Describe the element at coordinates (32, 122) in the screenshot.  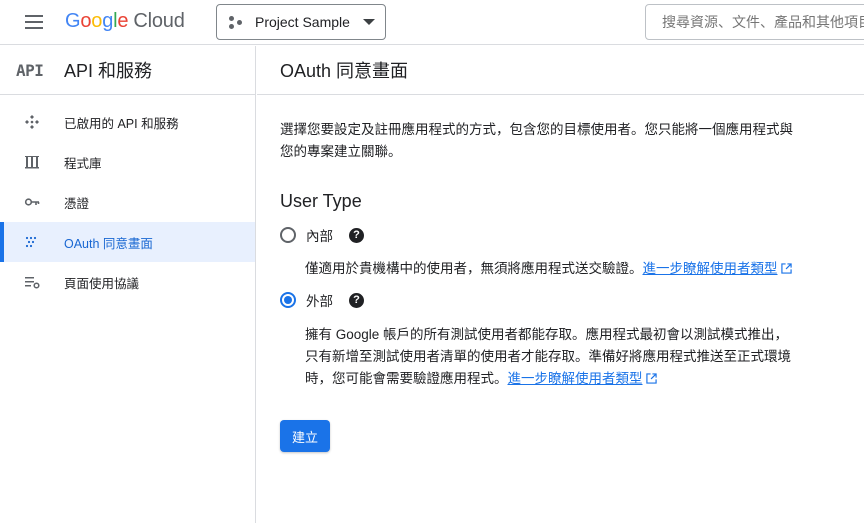
I see `apis-icon` at that location.